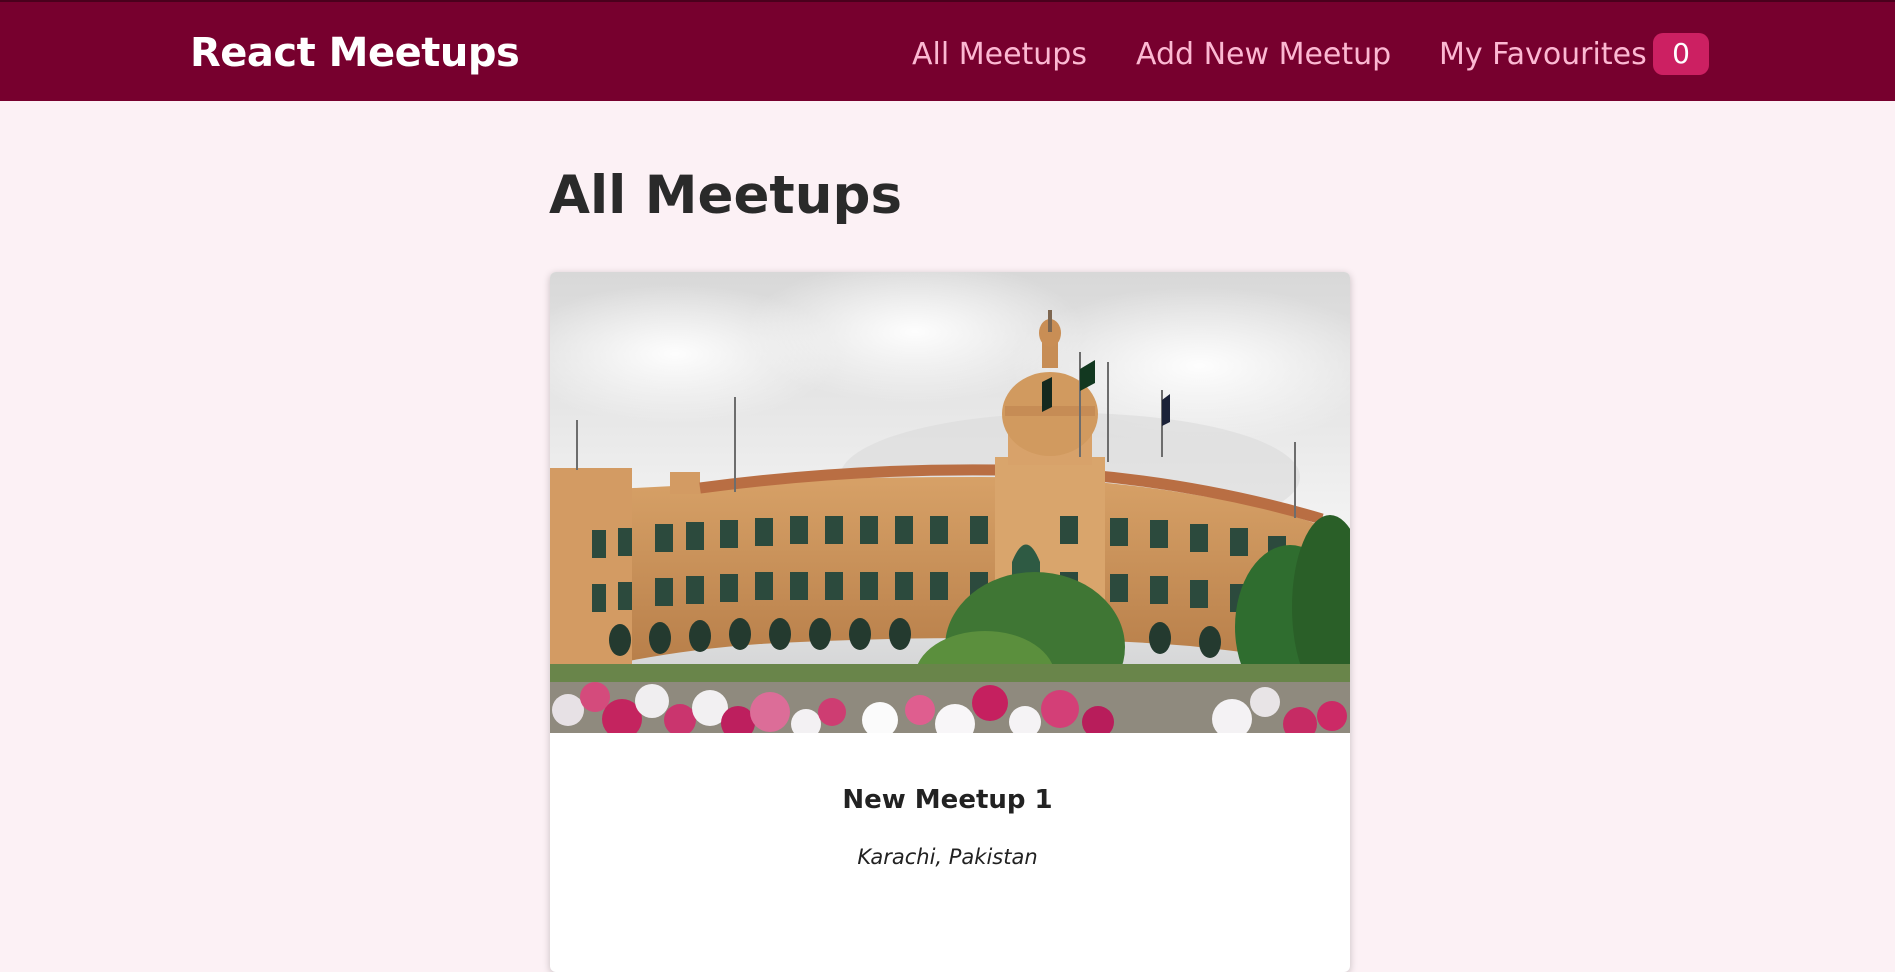 The width and height of the screenshot is (1895, 972). I want to click on nav-link-add-new-meetup: Add New Meetup, so click(1263, 55).